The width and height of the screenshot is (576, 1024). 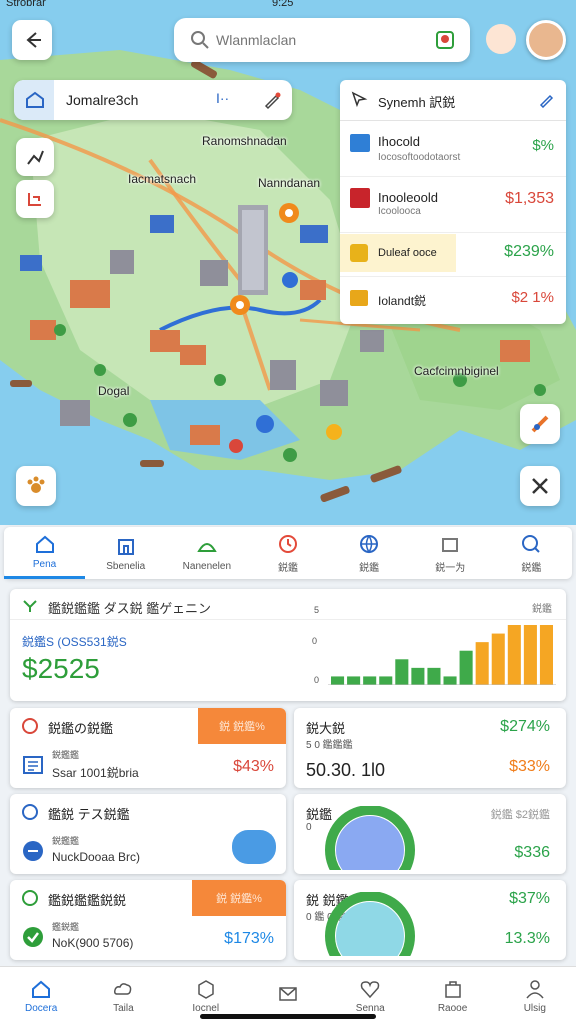 What do you see at coordinates (430, 834) in the screenshot?
I see `metric-card: 鋭鑑 0 鋭鑑 $2鋭鑑 $336` at bounding box center [430, 834].